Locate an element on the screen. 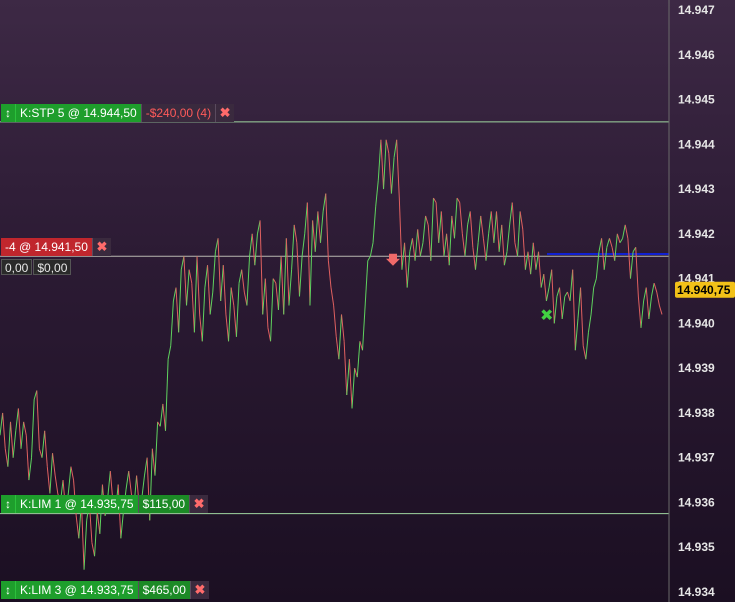  position-label: -4 @ 14.941,50 is located at coordinates (46, 247).